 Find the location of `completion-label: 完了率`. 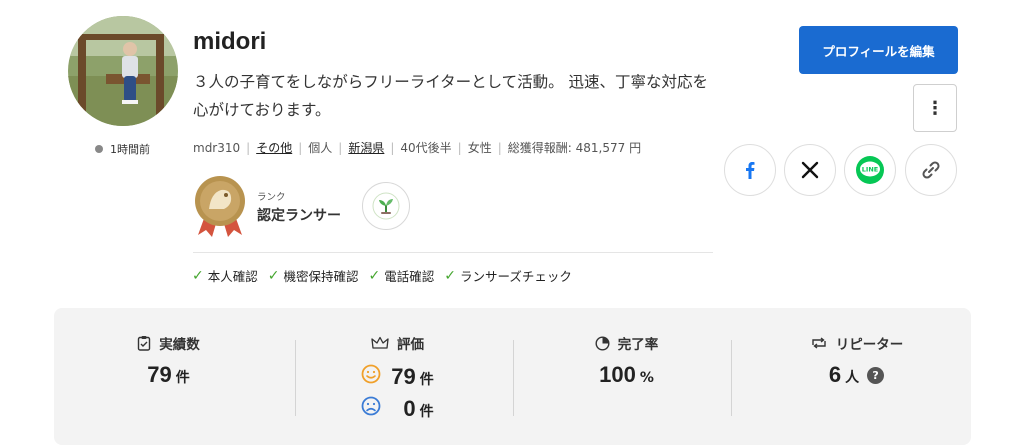

completion-label: 完了率 is located at coordinates (638, 345).